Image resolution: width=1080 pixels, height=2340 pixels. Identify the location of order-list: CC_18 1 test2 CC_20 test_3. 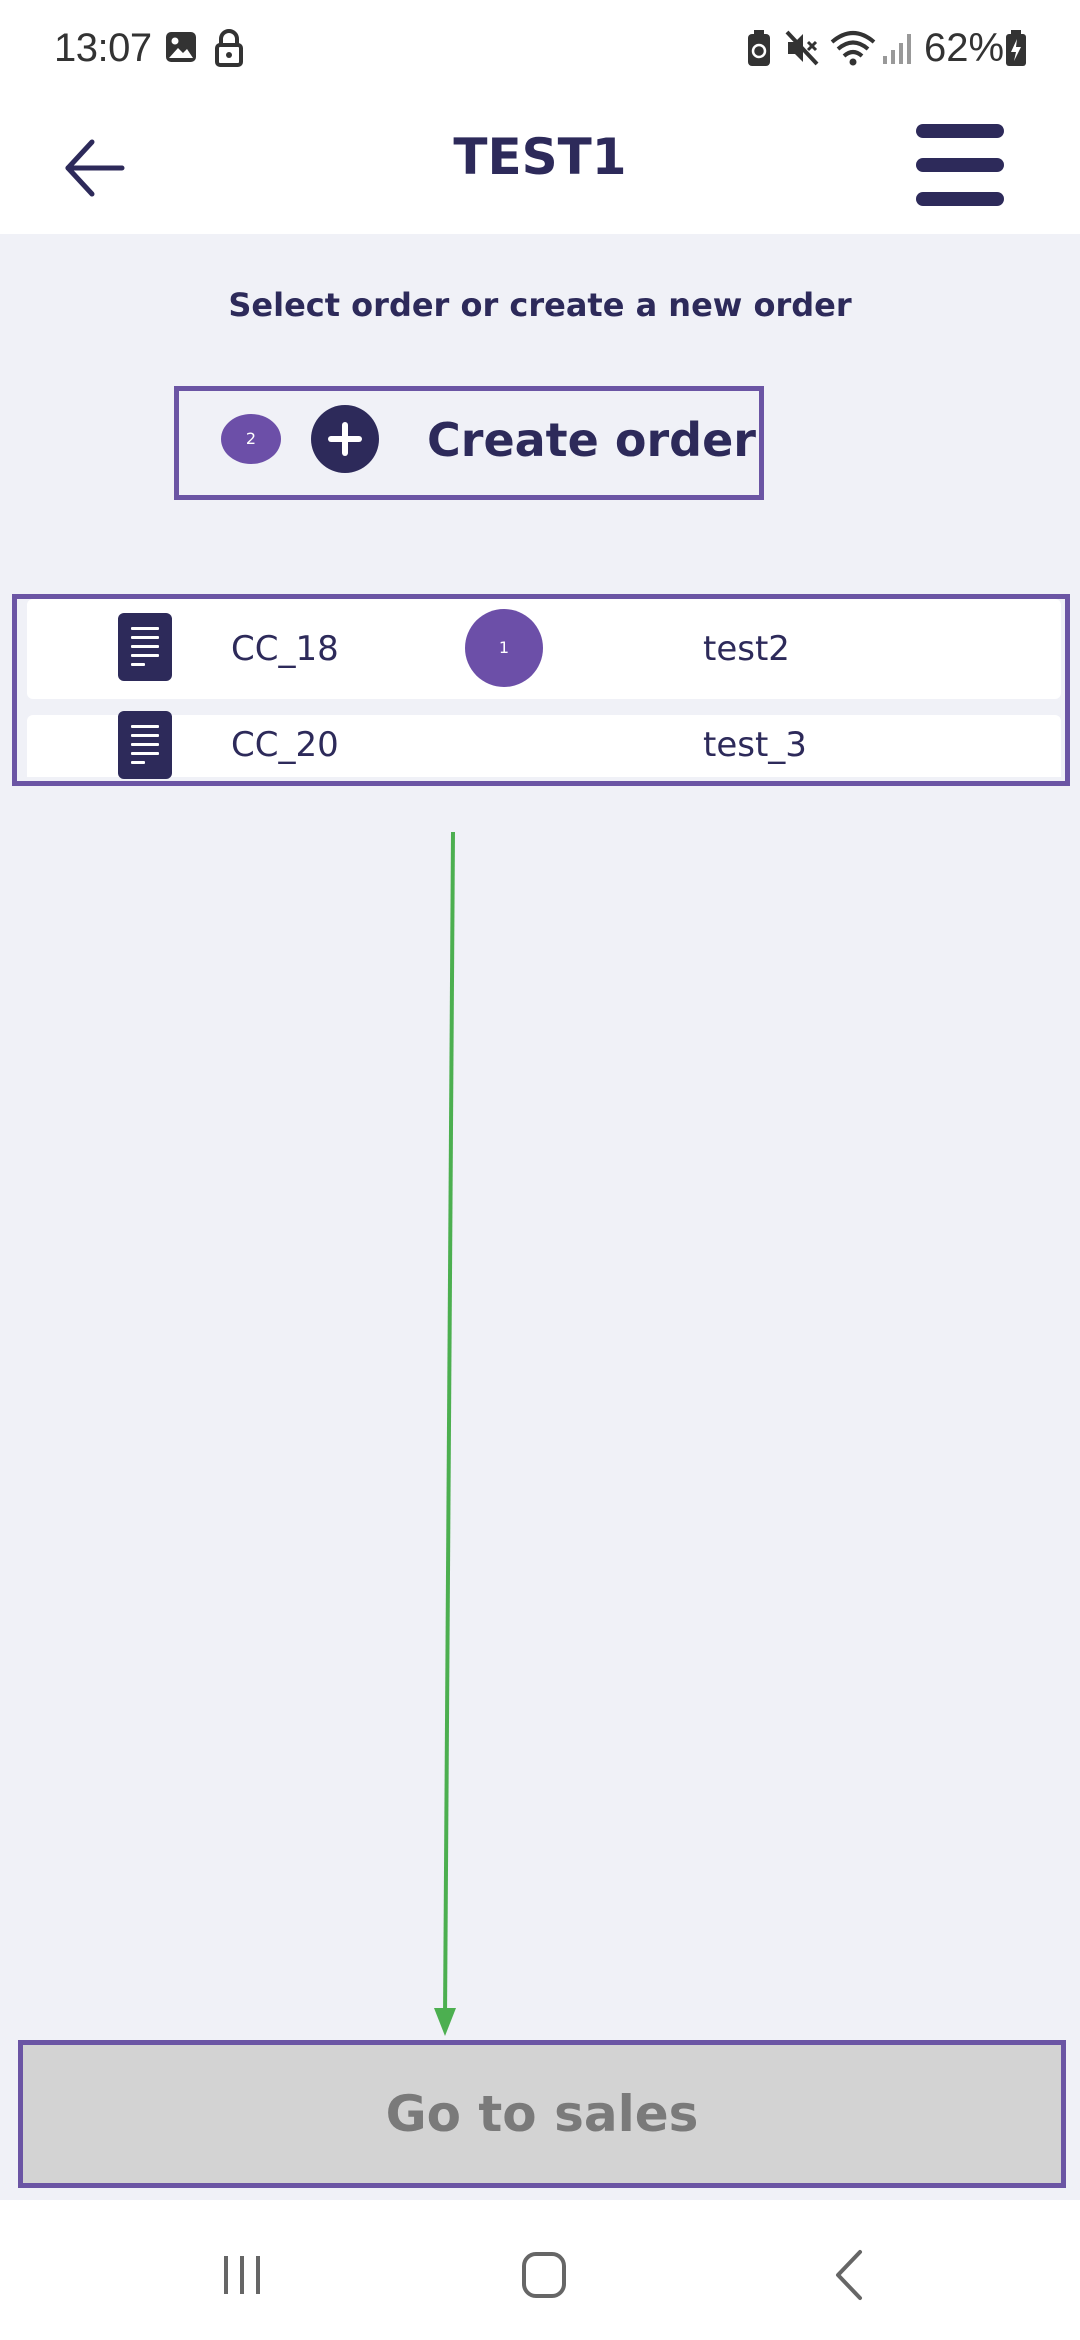
(541, 690).